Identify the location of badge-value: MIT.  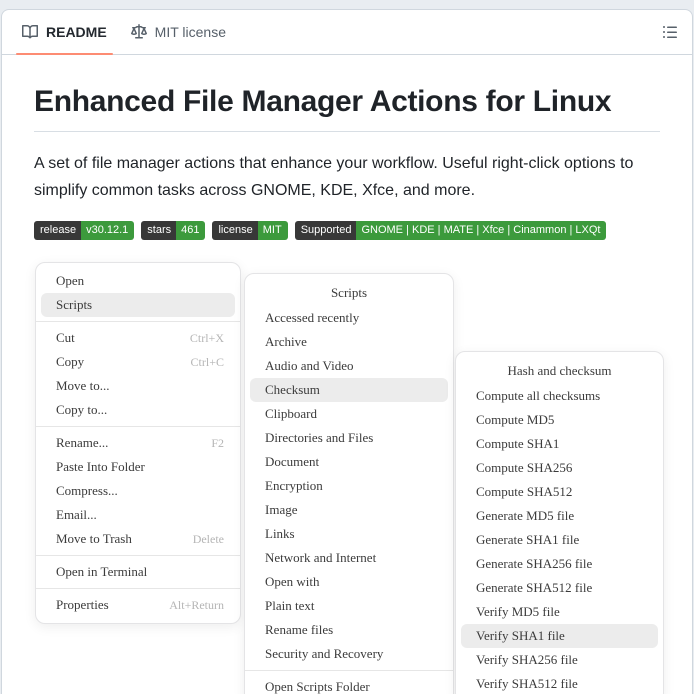
(272, 231).